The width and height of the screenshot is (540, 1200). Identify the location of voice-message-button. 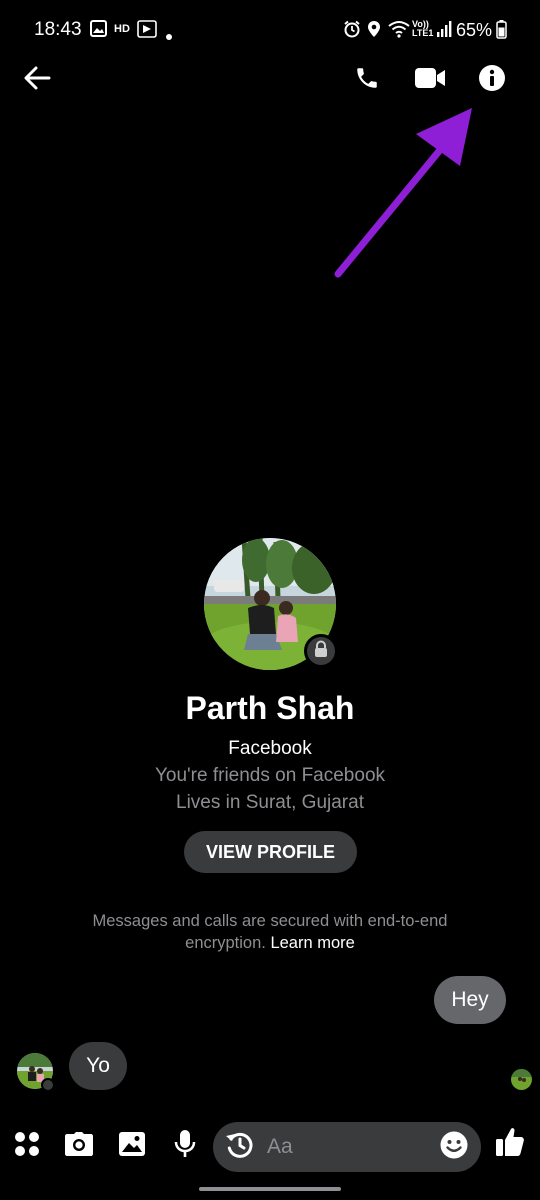
(185, 1146).